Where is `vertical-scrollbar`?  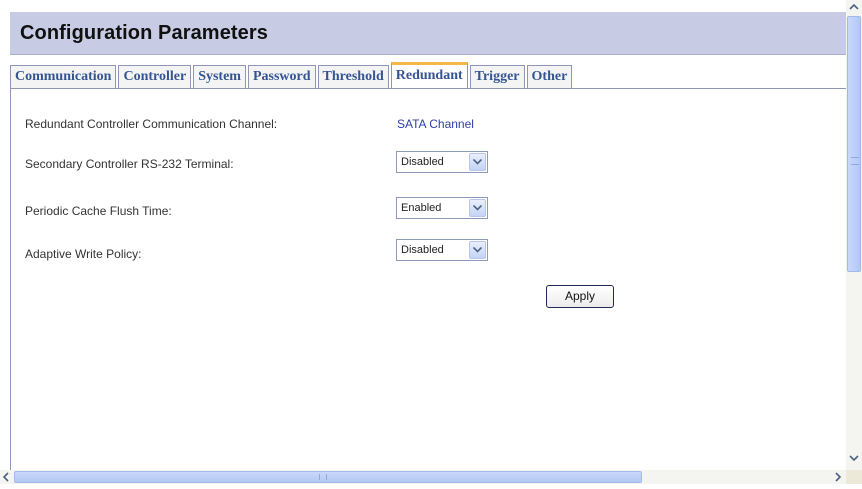 vertical-scrollbar is located at coordinates (854, 235).